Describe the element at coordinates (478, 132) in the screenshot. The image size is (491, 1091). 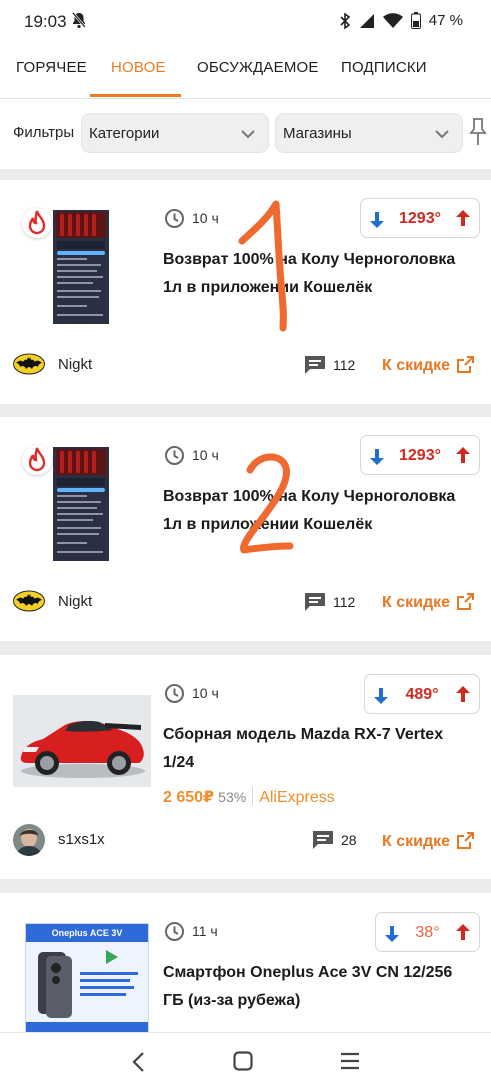
I see `pin-icon` at that location.